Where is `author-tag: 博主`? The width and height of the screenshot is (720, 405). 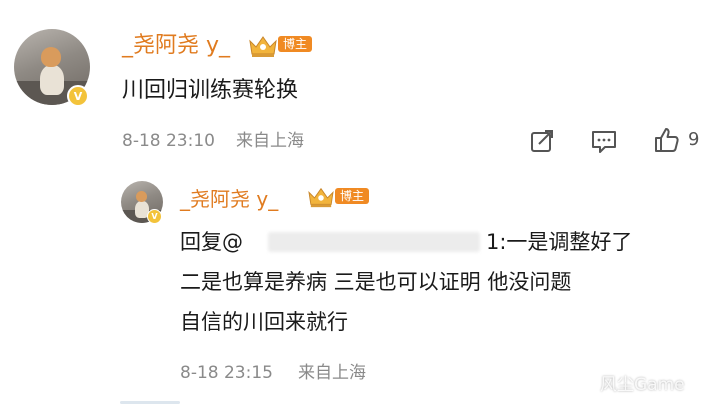 author-tag: 博主 is located at coordinates (295, 44).